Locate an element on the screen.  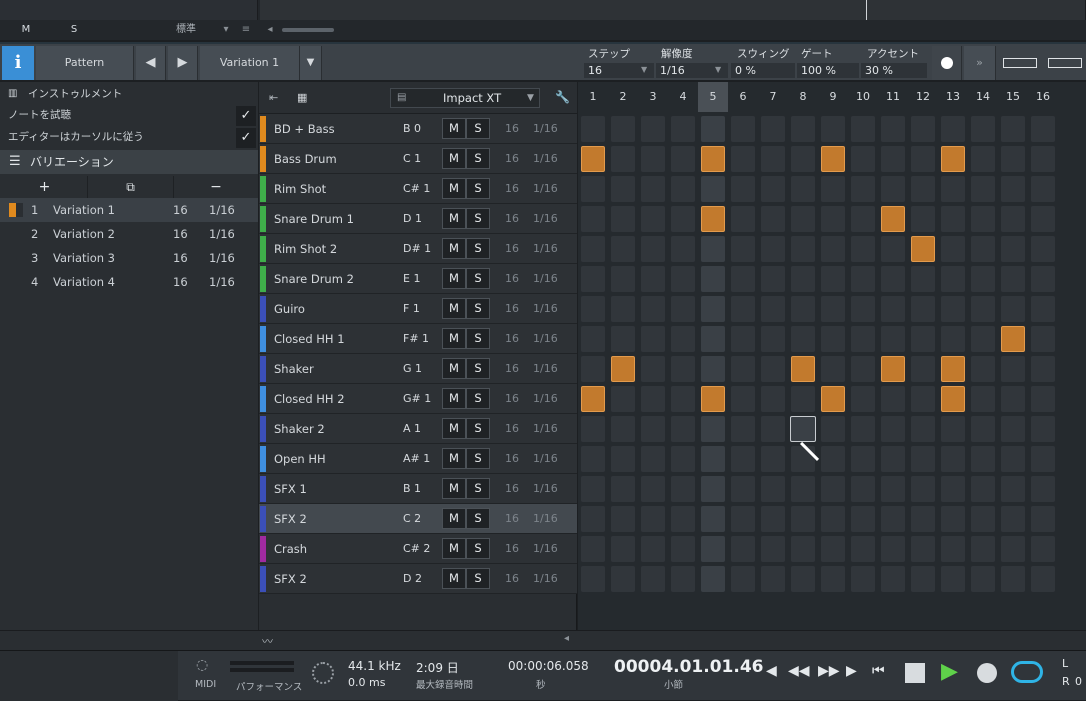
instrument-row: Guiro F 1 M S 16 1/16 is located at coordinates (418, 309).